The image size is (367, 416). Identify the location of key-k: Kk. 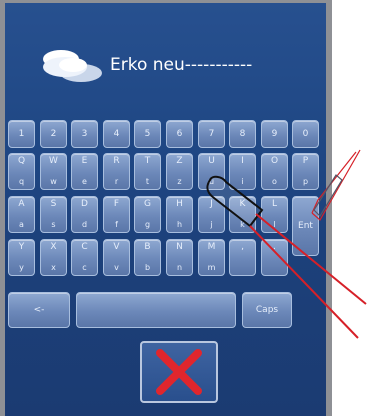
(242, 214).